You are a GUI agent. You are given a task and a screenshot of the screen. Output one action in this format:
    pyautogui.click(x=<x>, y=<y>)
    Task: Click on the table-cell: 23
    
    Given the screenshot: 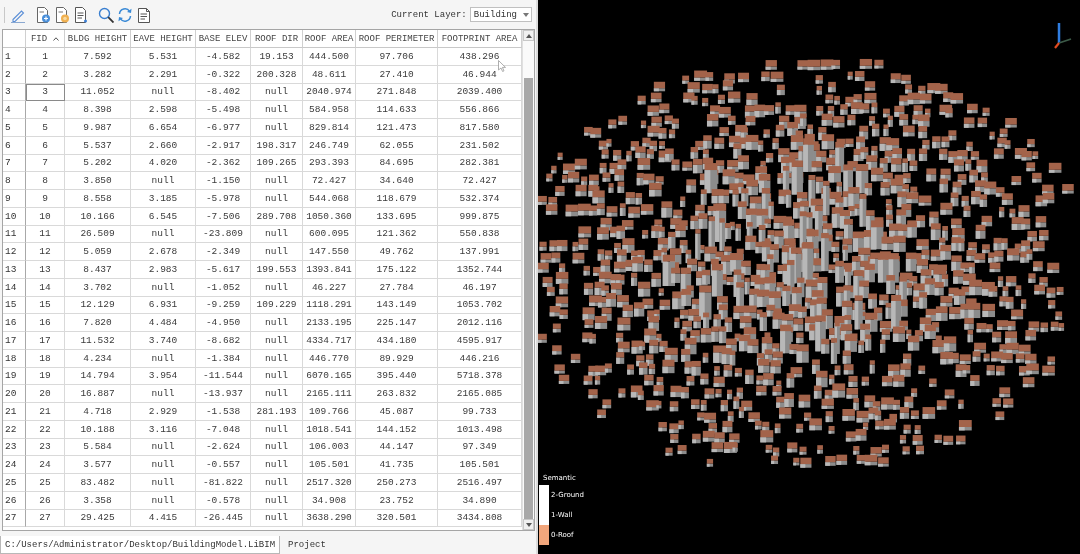 What is the action you would take?
    pyautogui.click(x=45, y=447)
    